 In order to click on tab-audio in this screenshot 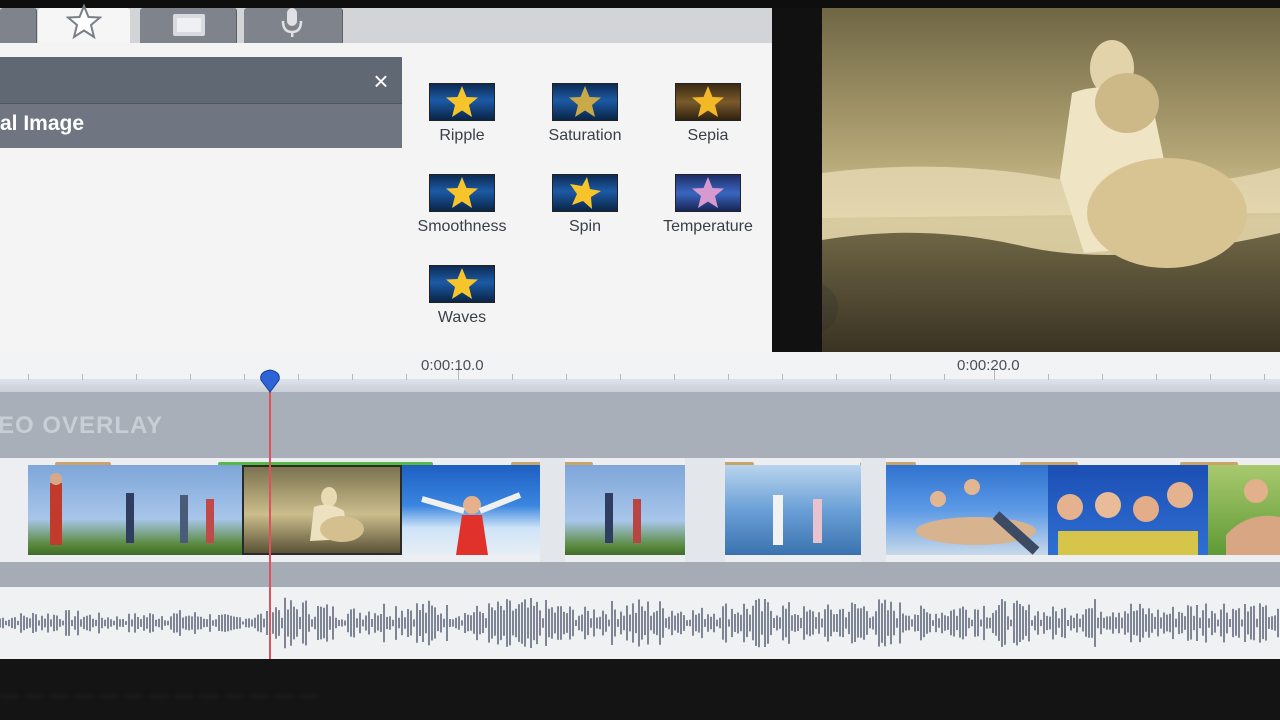, I will do `click(293, 25)`.